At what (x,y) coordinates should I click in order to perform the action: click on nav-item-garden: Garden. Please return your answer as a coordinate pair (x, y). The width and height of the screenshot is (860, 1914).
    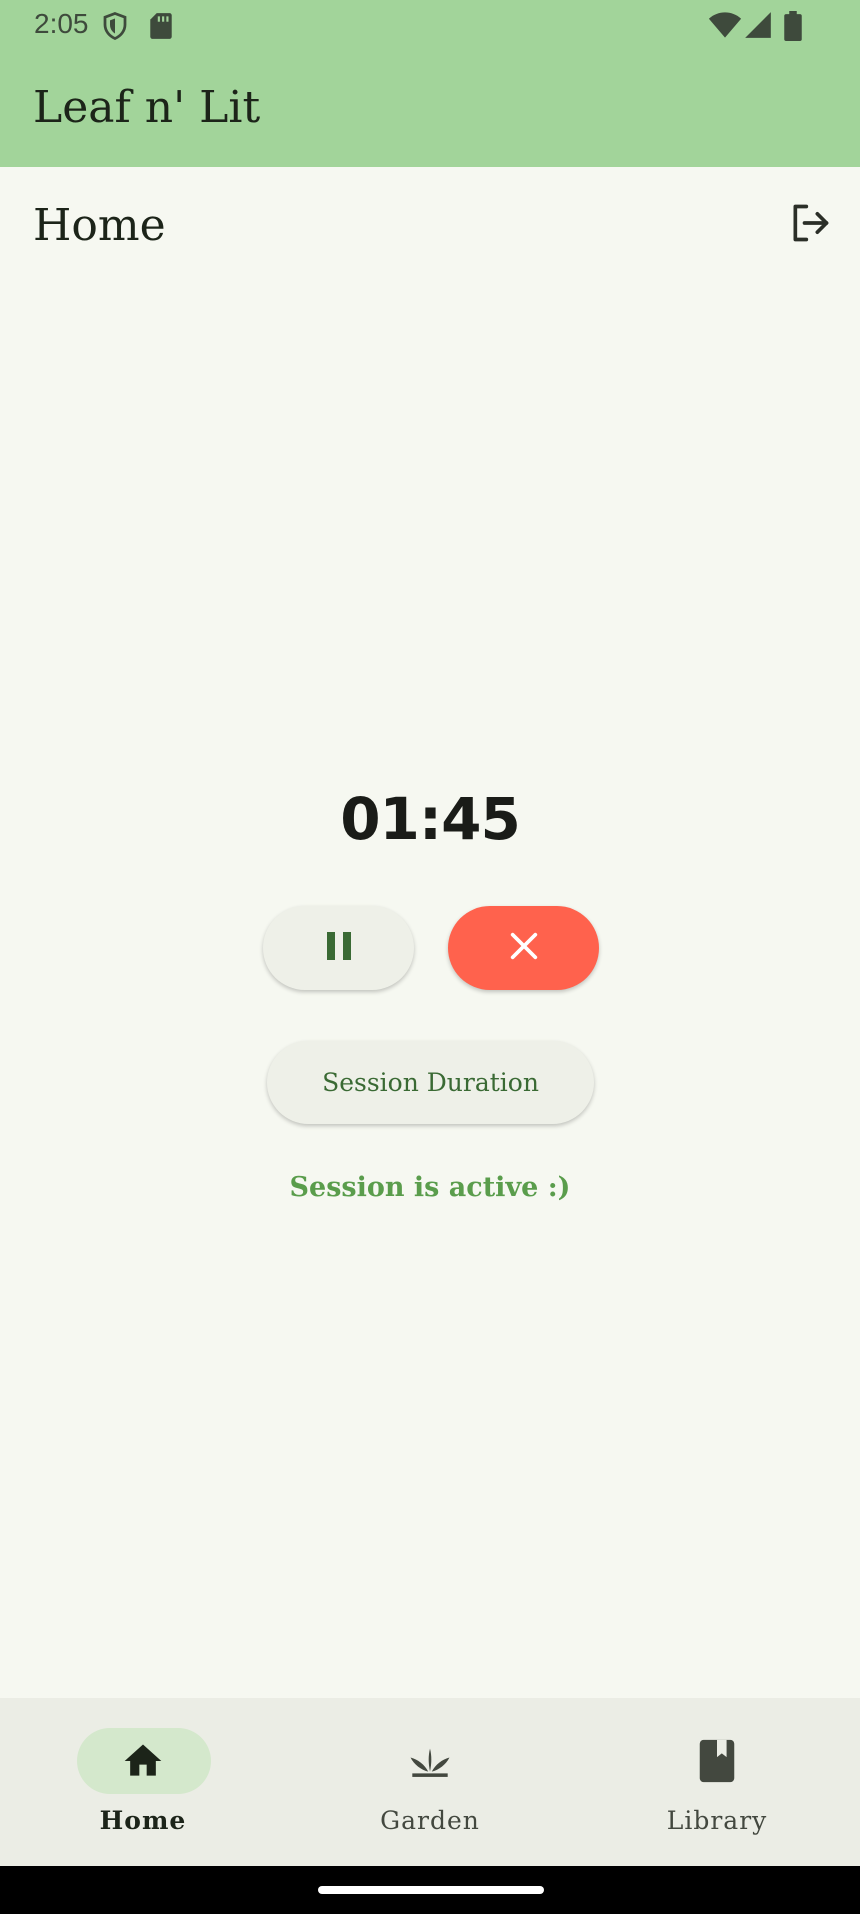
    Looking at the image, I should click on (430, 1782).